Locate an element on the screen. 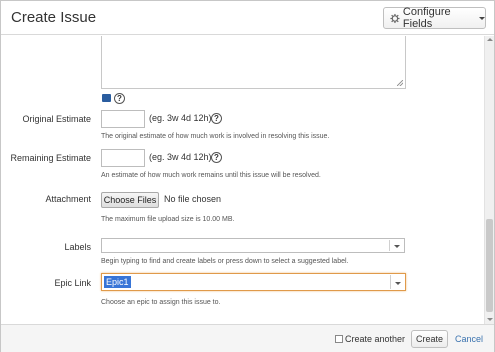 Image resolution: width=495 pixels, height=352 pixels. epic-link-input: Epic1 is located at coordinates (253, 282).